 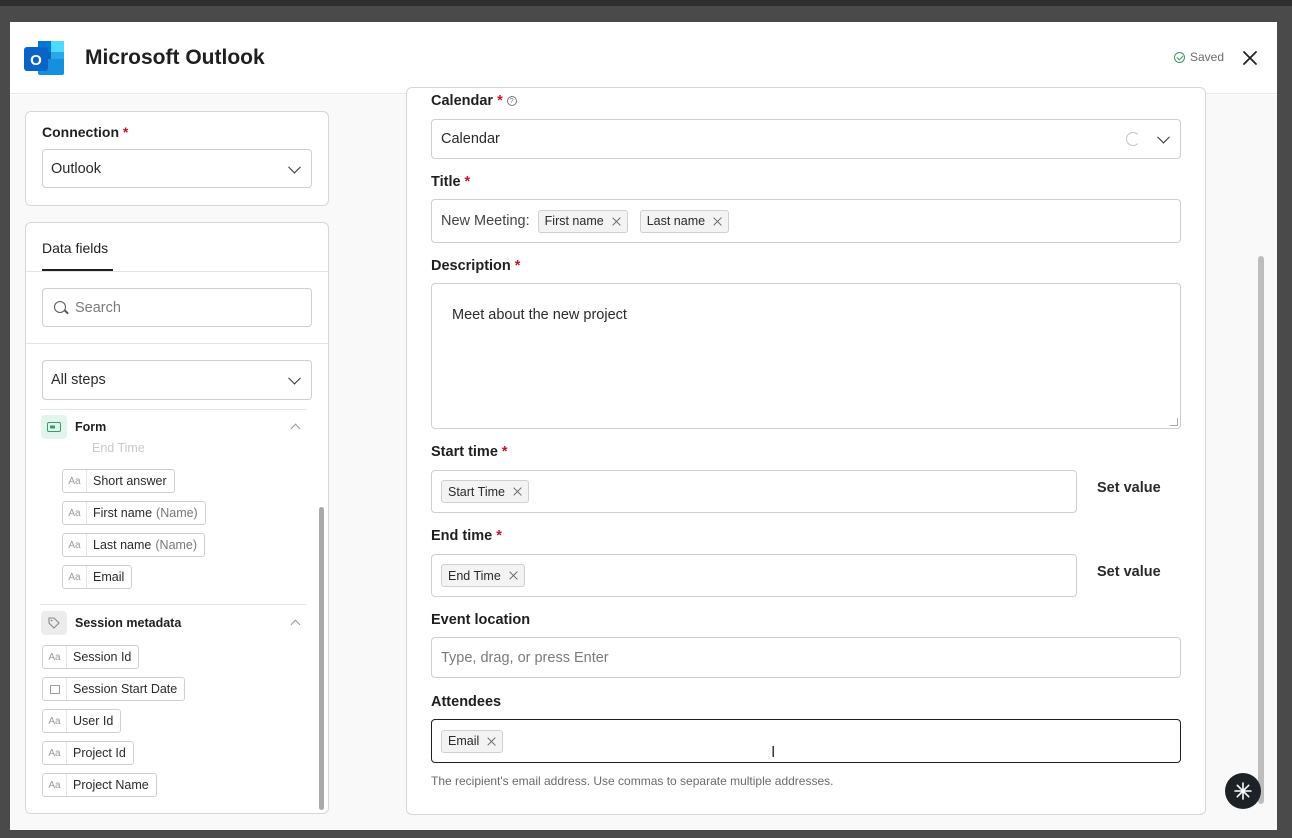 What do you see at coordinates (1179, 57) in the screenshot?
I see `check-circle-icon` at bounding box center [1179, 57].